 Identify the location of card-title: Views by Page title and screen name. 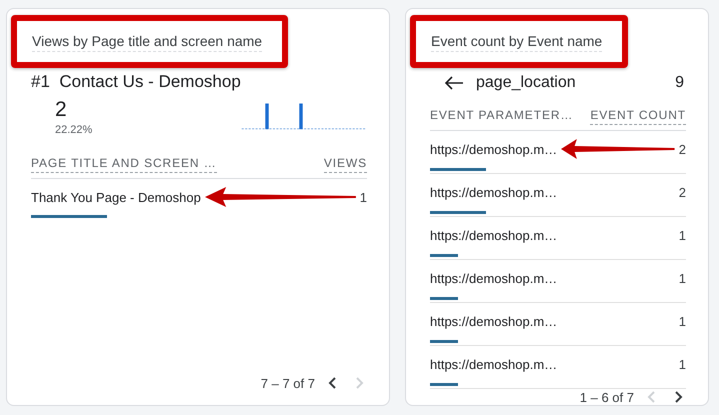
(147, 42).